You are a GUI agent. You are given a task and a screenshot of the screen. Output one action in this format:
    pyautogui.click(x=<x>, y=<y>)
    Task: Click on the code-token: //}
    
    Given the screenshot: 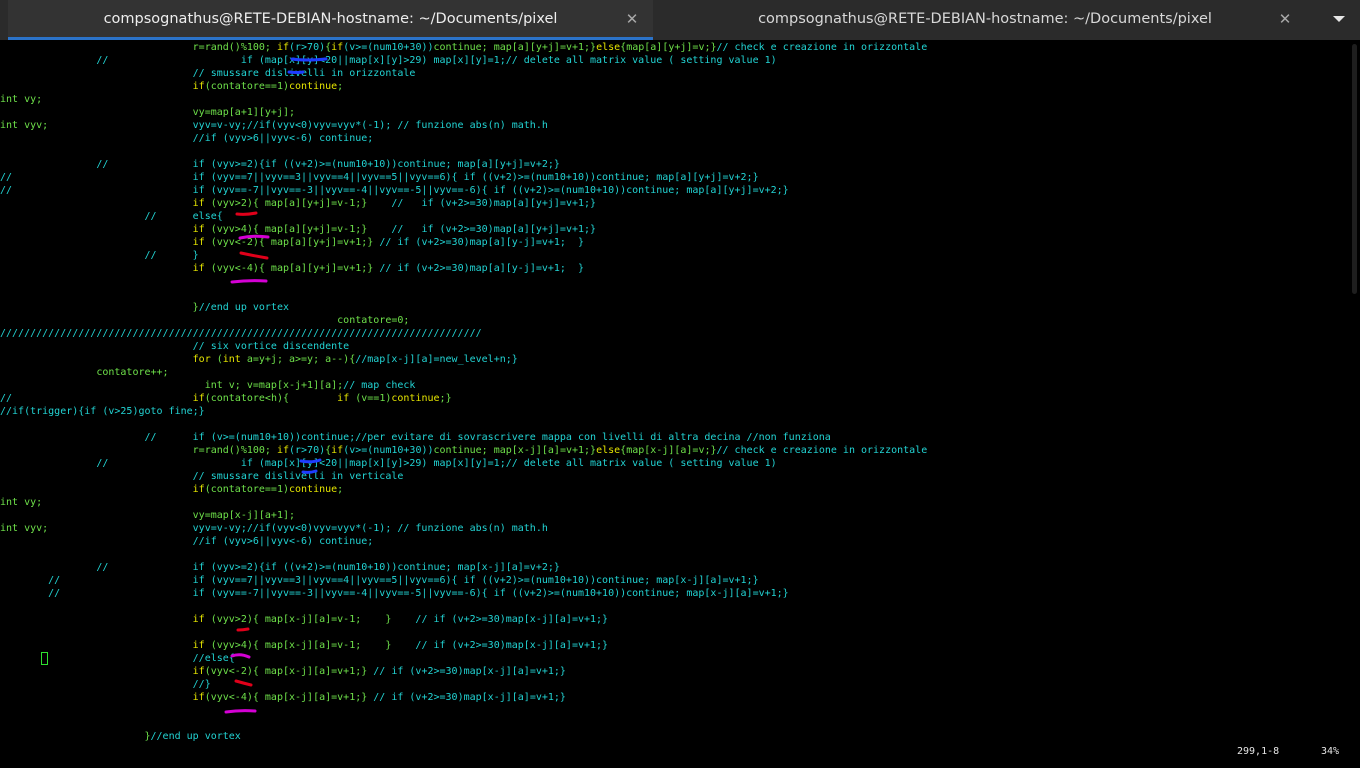 What is the action you would take?
    pyautogui.click(x=105, y=684)
    